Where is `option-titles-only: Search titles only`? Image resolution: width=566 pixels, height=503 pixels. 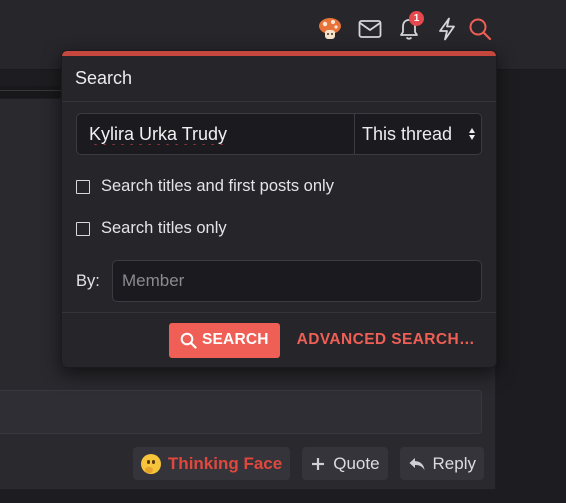 option-titles-only: Search titles only is located at coordinates (279, 228).